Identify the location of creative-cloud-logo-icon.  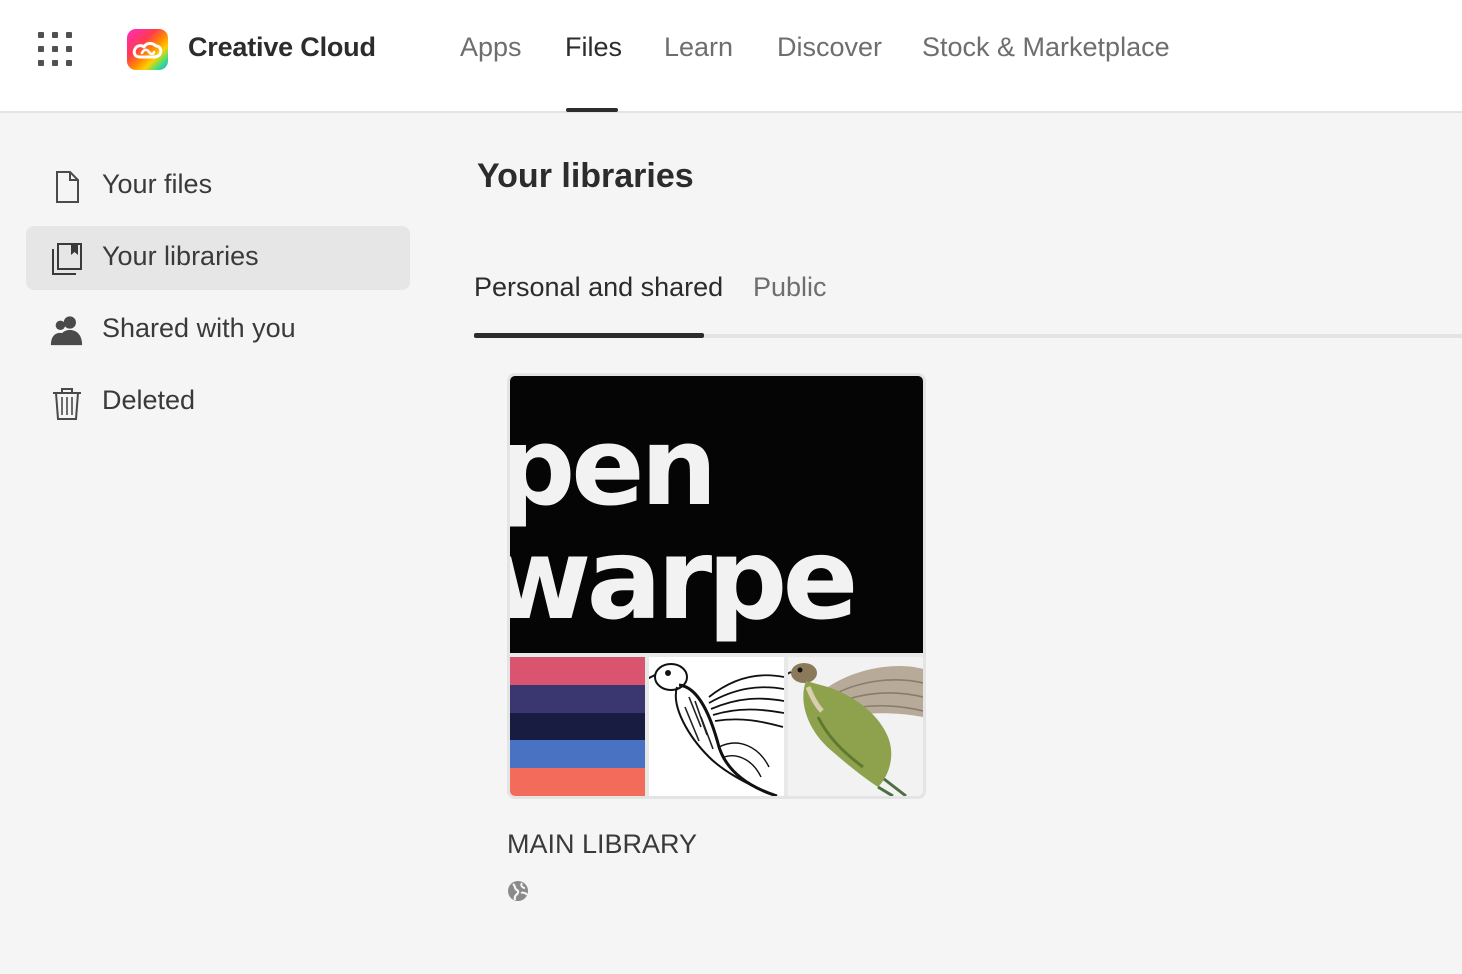
(147, 49).